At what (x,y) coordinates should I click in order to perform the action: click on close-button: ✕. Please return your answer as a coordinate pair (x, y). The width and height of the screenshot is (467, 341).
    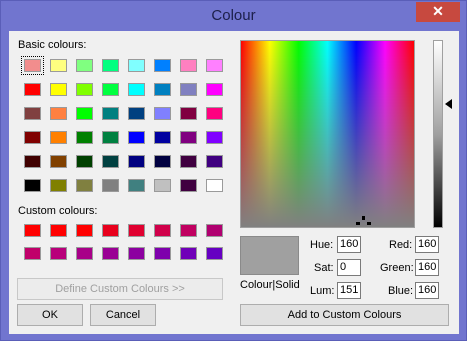
    Looking at the image, I should click on (438, 12).